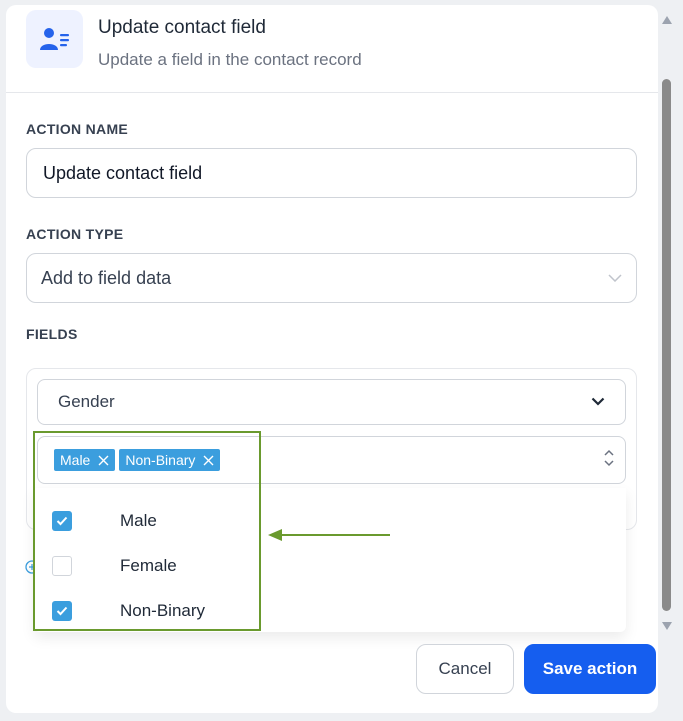 This screenshot has height=721, width=683. I want to click on scrollbar, so click(667, 317).